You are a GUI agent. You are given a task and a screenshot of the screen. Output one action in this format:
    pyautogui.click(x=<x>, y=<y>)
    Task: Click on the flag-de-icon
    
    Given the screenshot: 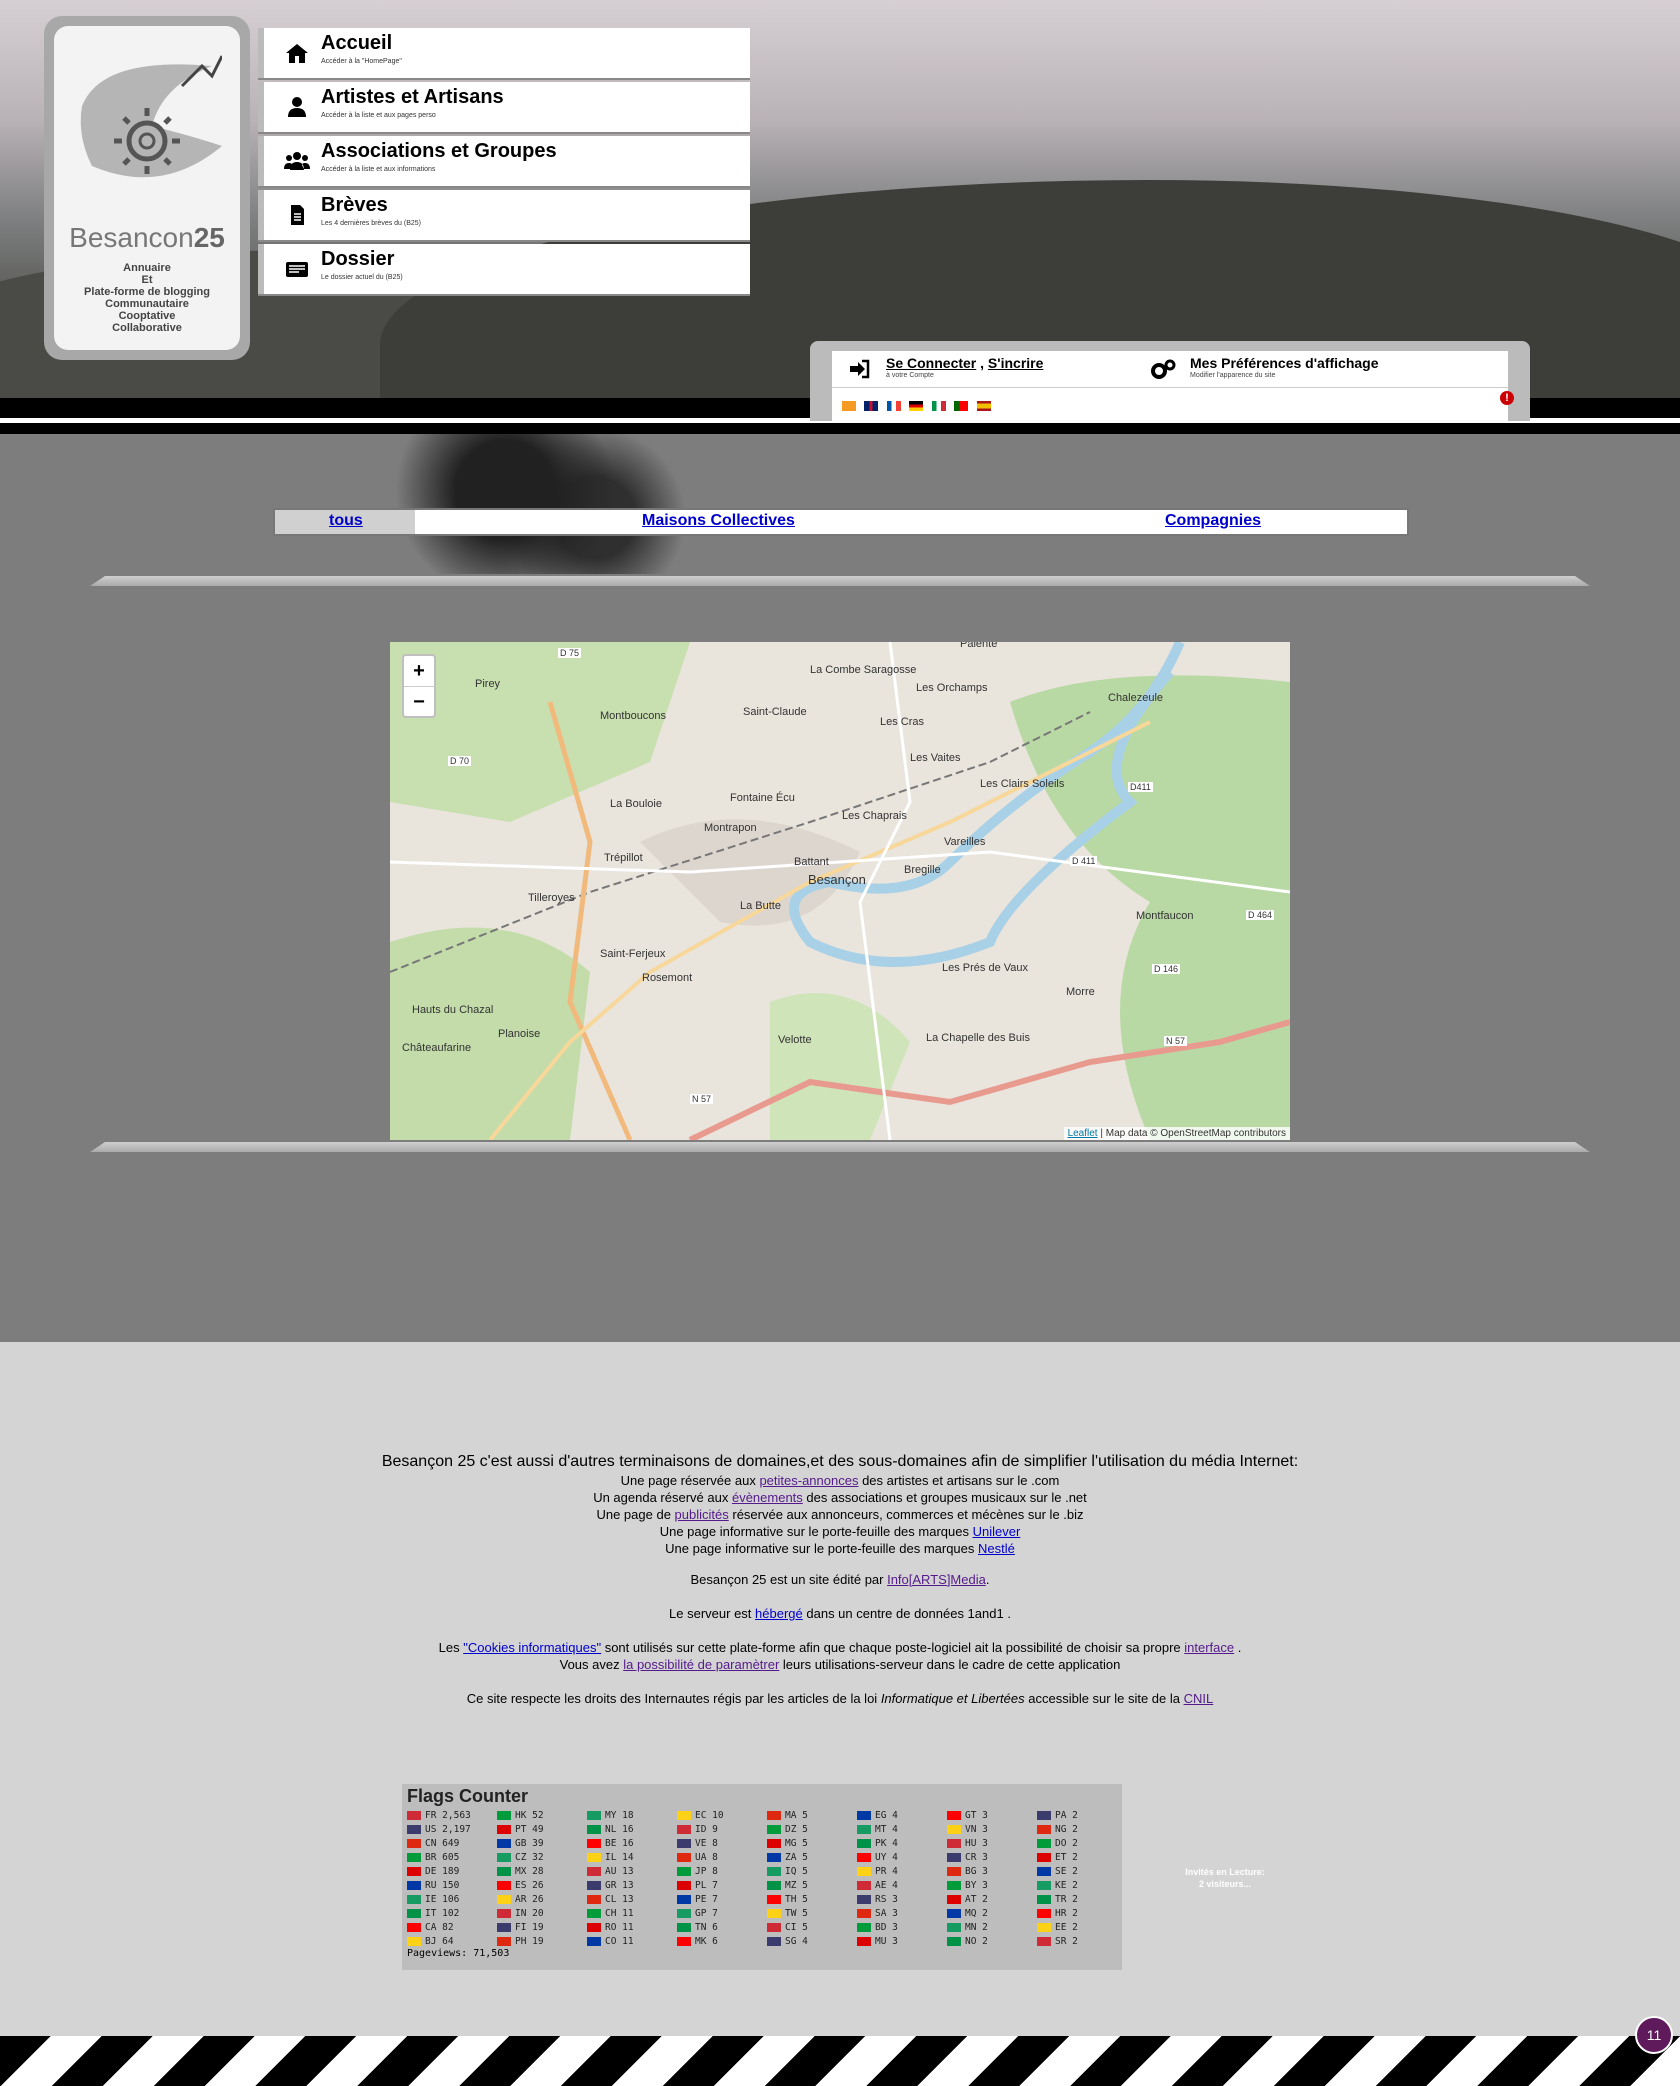 What is the action you would take?
    pyautogui.click(x=916, y=405)
    